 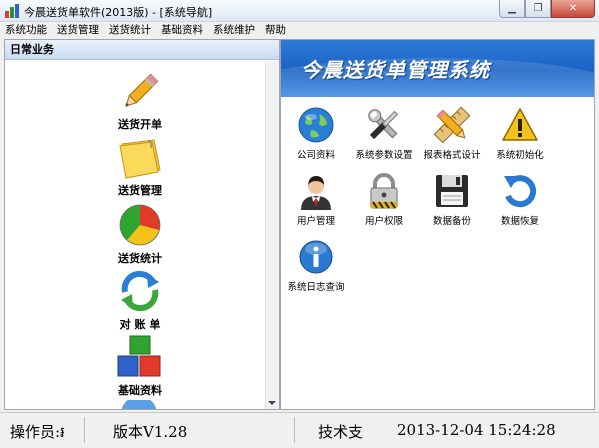 I want to click on biz-item-statement: 对 账 单, so click(x=140, y=300).